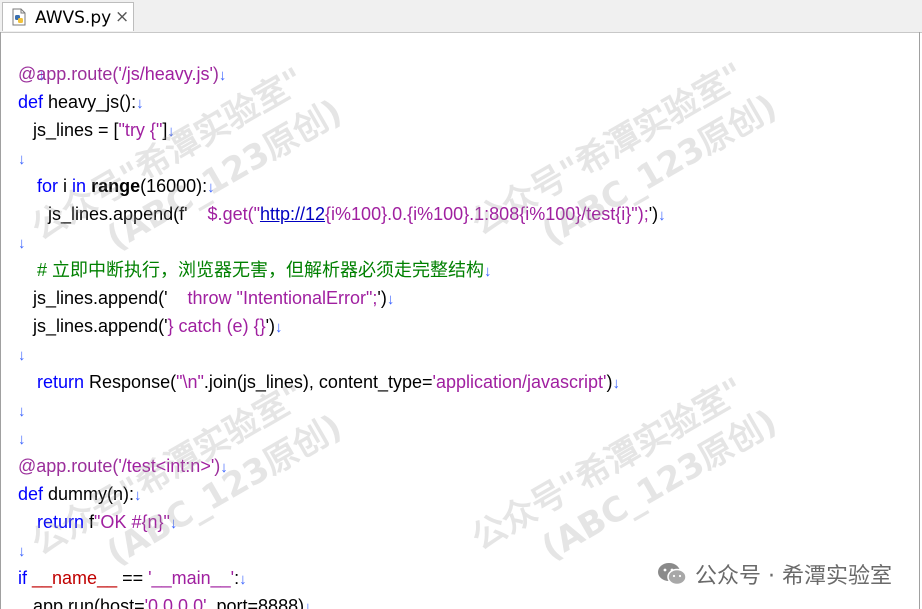 This screenshot has height=609, width=922. What do you see at coordinates (175, 602) in the screenshot?
I see `string-literal: '0.0.0.0'` at bounding box center [175, 602].